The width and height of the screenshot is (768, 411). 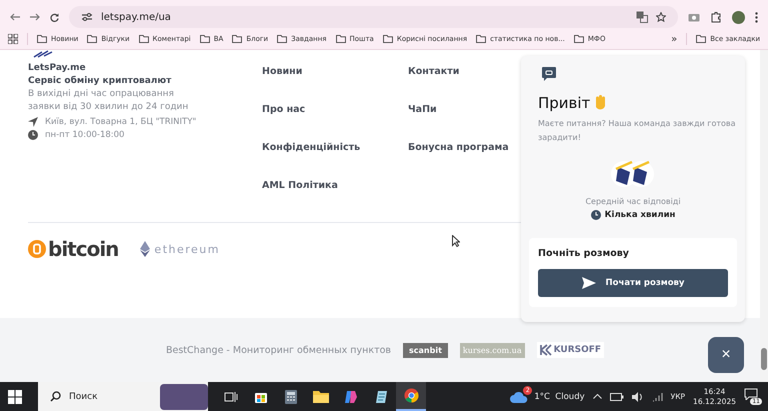 What do you see at coordinates (638, 397) in the screenshot?
I see `volume-icon` at bounding box center [638, 397].